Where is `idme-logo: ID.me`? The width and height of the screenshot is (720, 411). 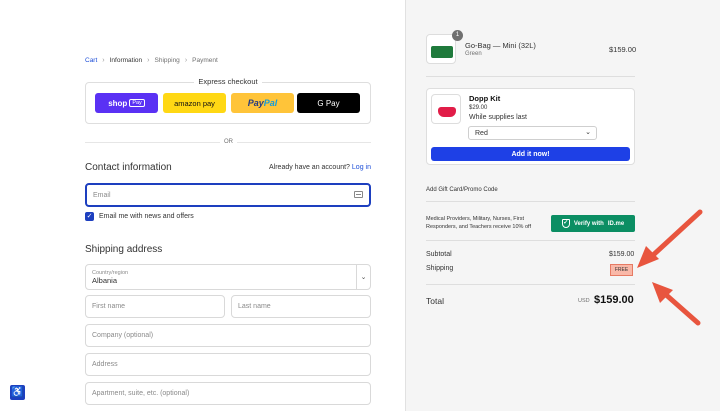 idme-logo: ID.me is located at coordinates (616, 223).